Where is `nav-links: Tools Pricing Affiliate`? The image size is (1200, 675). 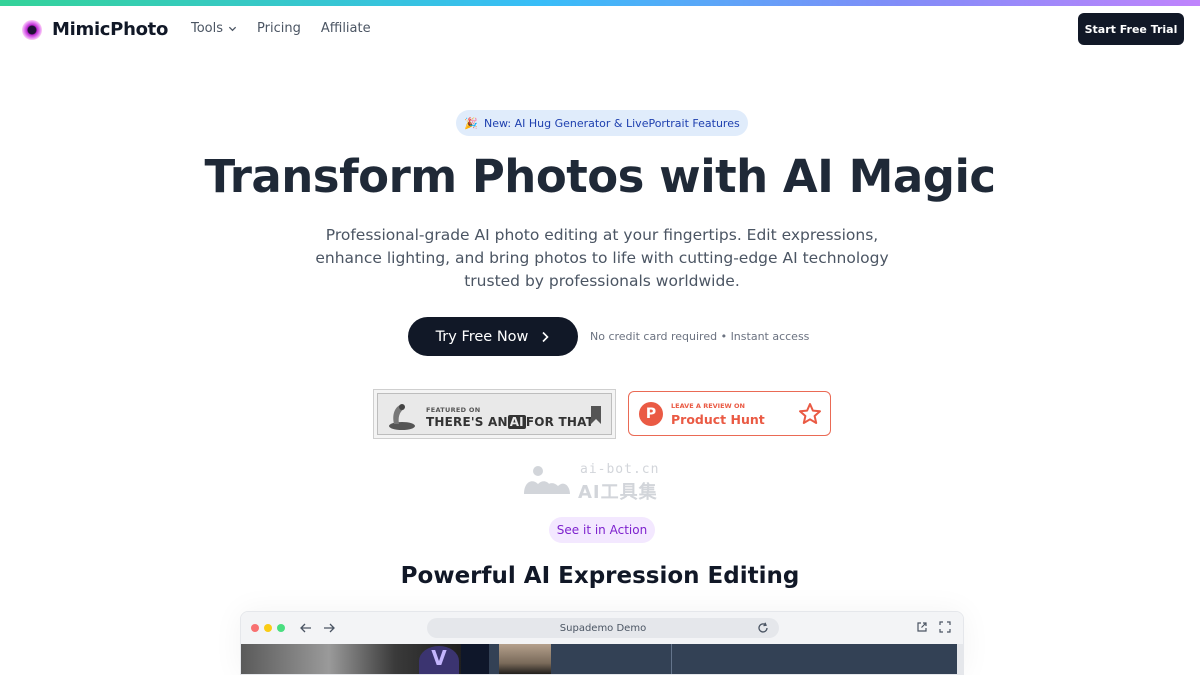 nav-links: Tools Pricing Affiliate is located at coordinates (291, 28).